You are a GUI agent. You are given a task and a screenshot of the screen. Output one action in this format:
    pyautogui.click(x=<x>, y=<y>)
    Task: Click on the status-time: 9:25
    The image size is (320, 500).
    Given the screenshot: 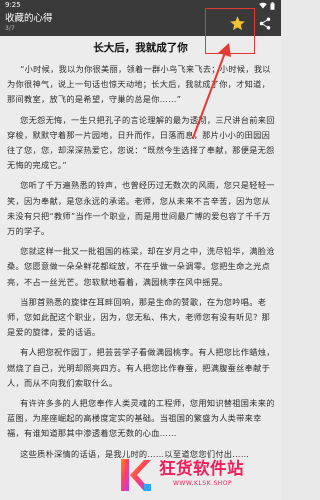 What is the action you would take?
    pyautogui.click(x=13, y=5)
    